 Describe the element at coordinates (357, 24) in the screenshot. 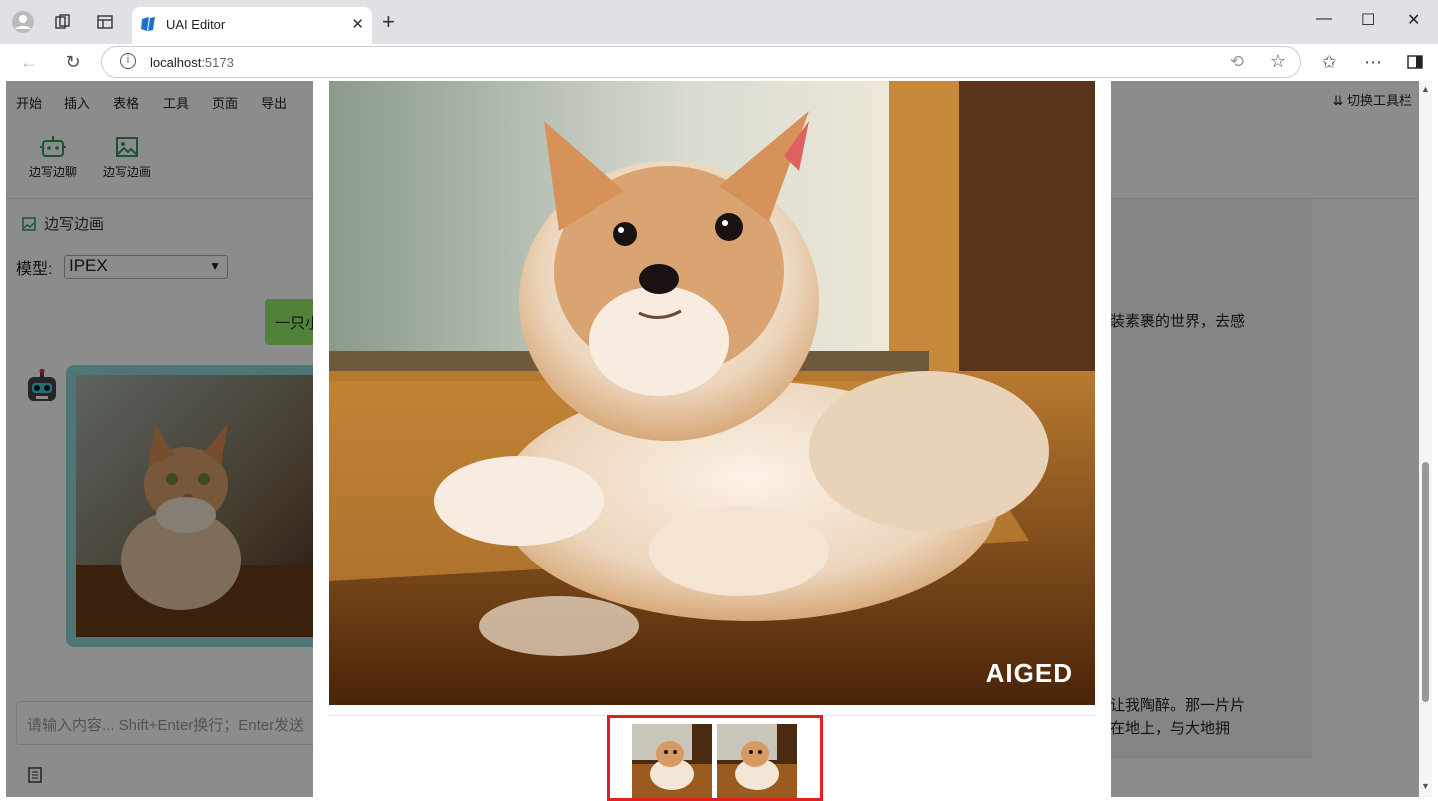

I see `tab-close-icon: ✕` at that location.